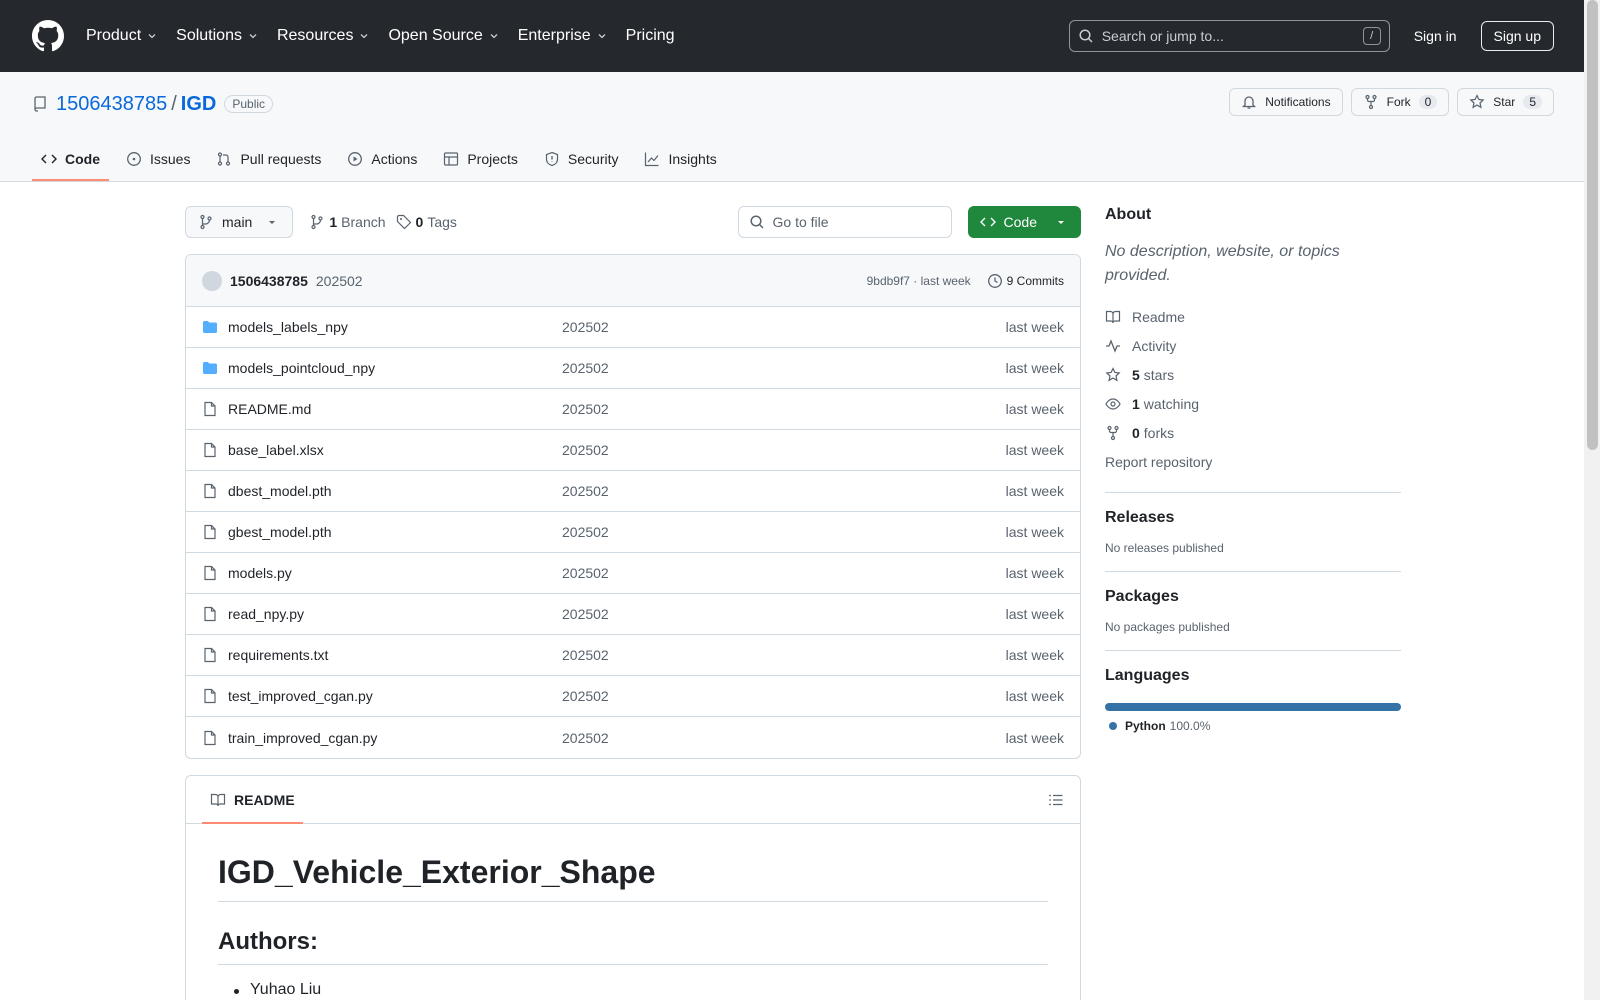 This screenshot has width=1600, height=1000. Describe the element at coordinates (633, 800) in the screenshot. I see `readme-header: README` at that location.